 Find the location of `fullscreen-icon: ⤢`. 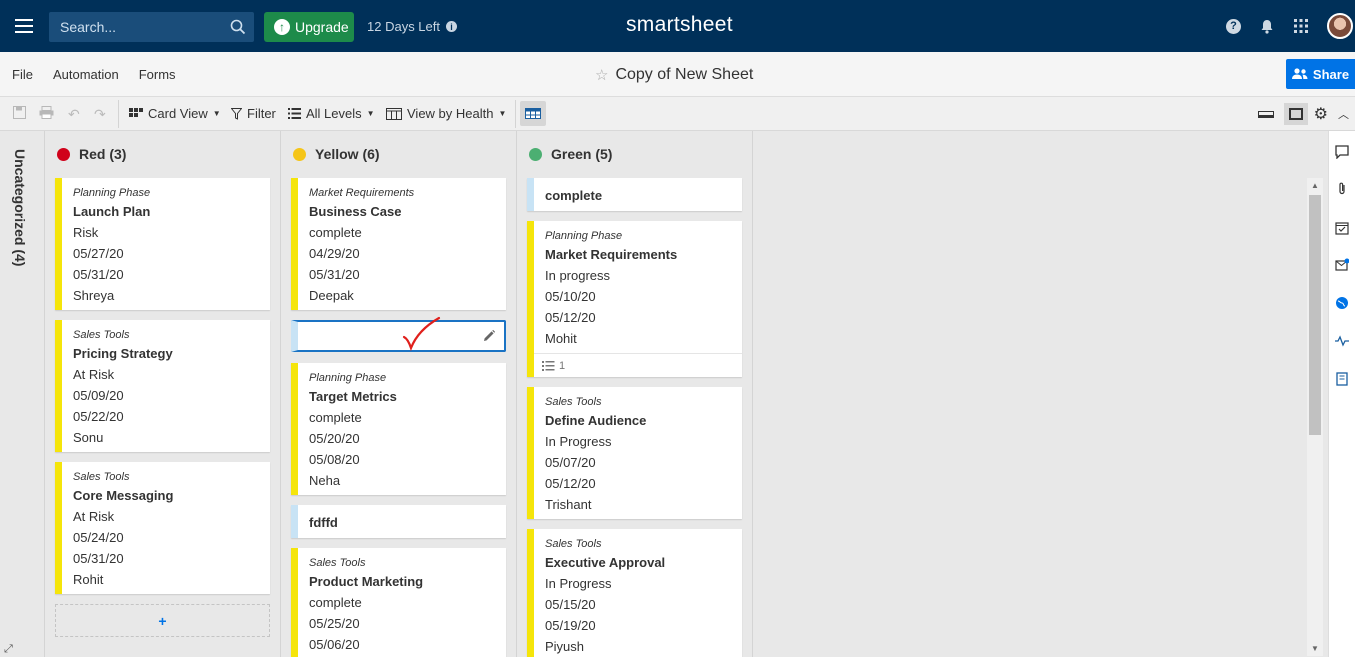

fullscreen-icon: ⤢ is located at coordinates (8, 649).